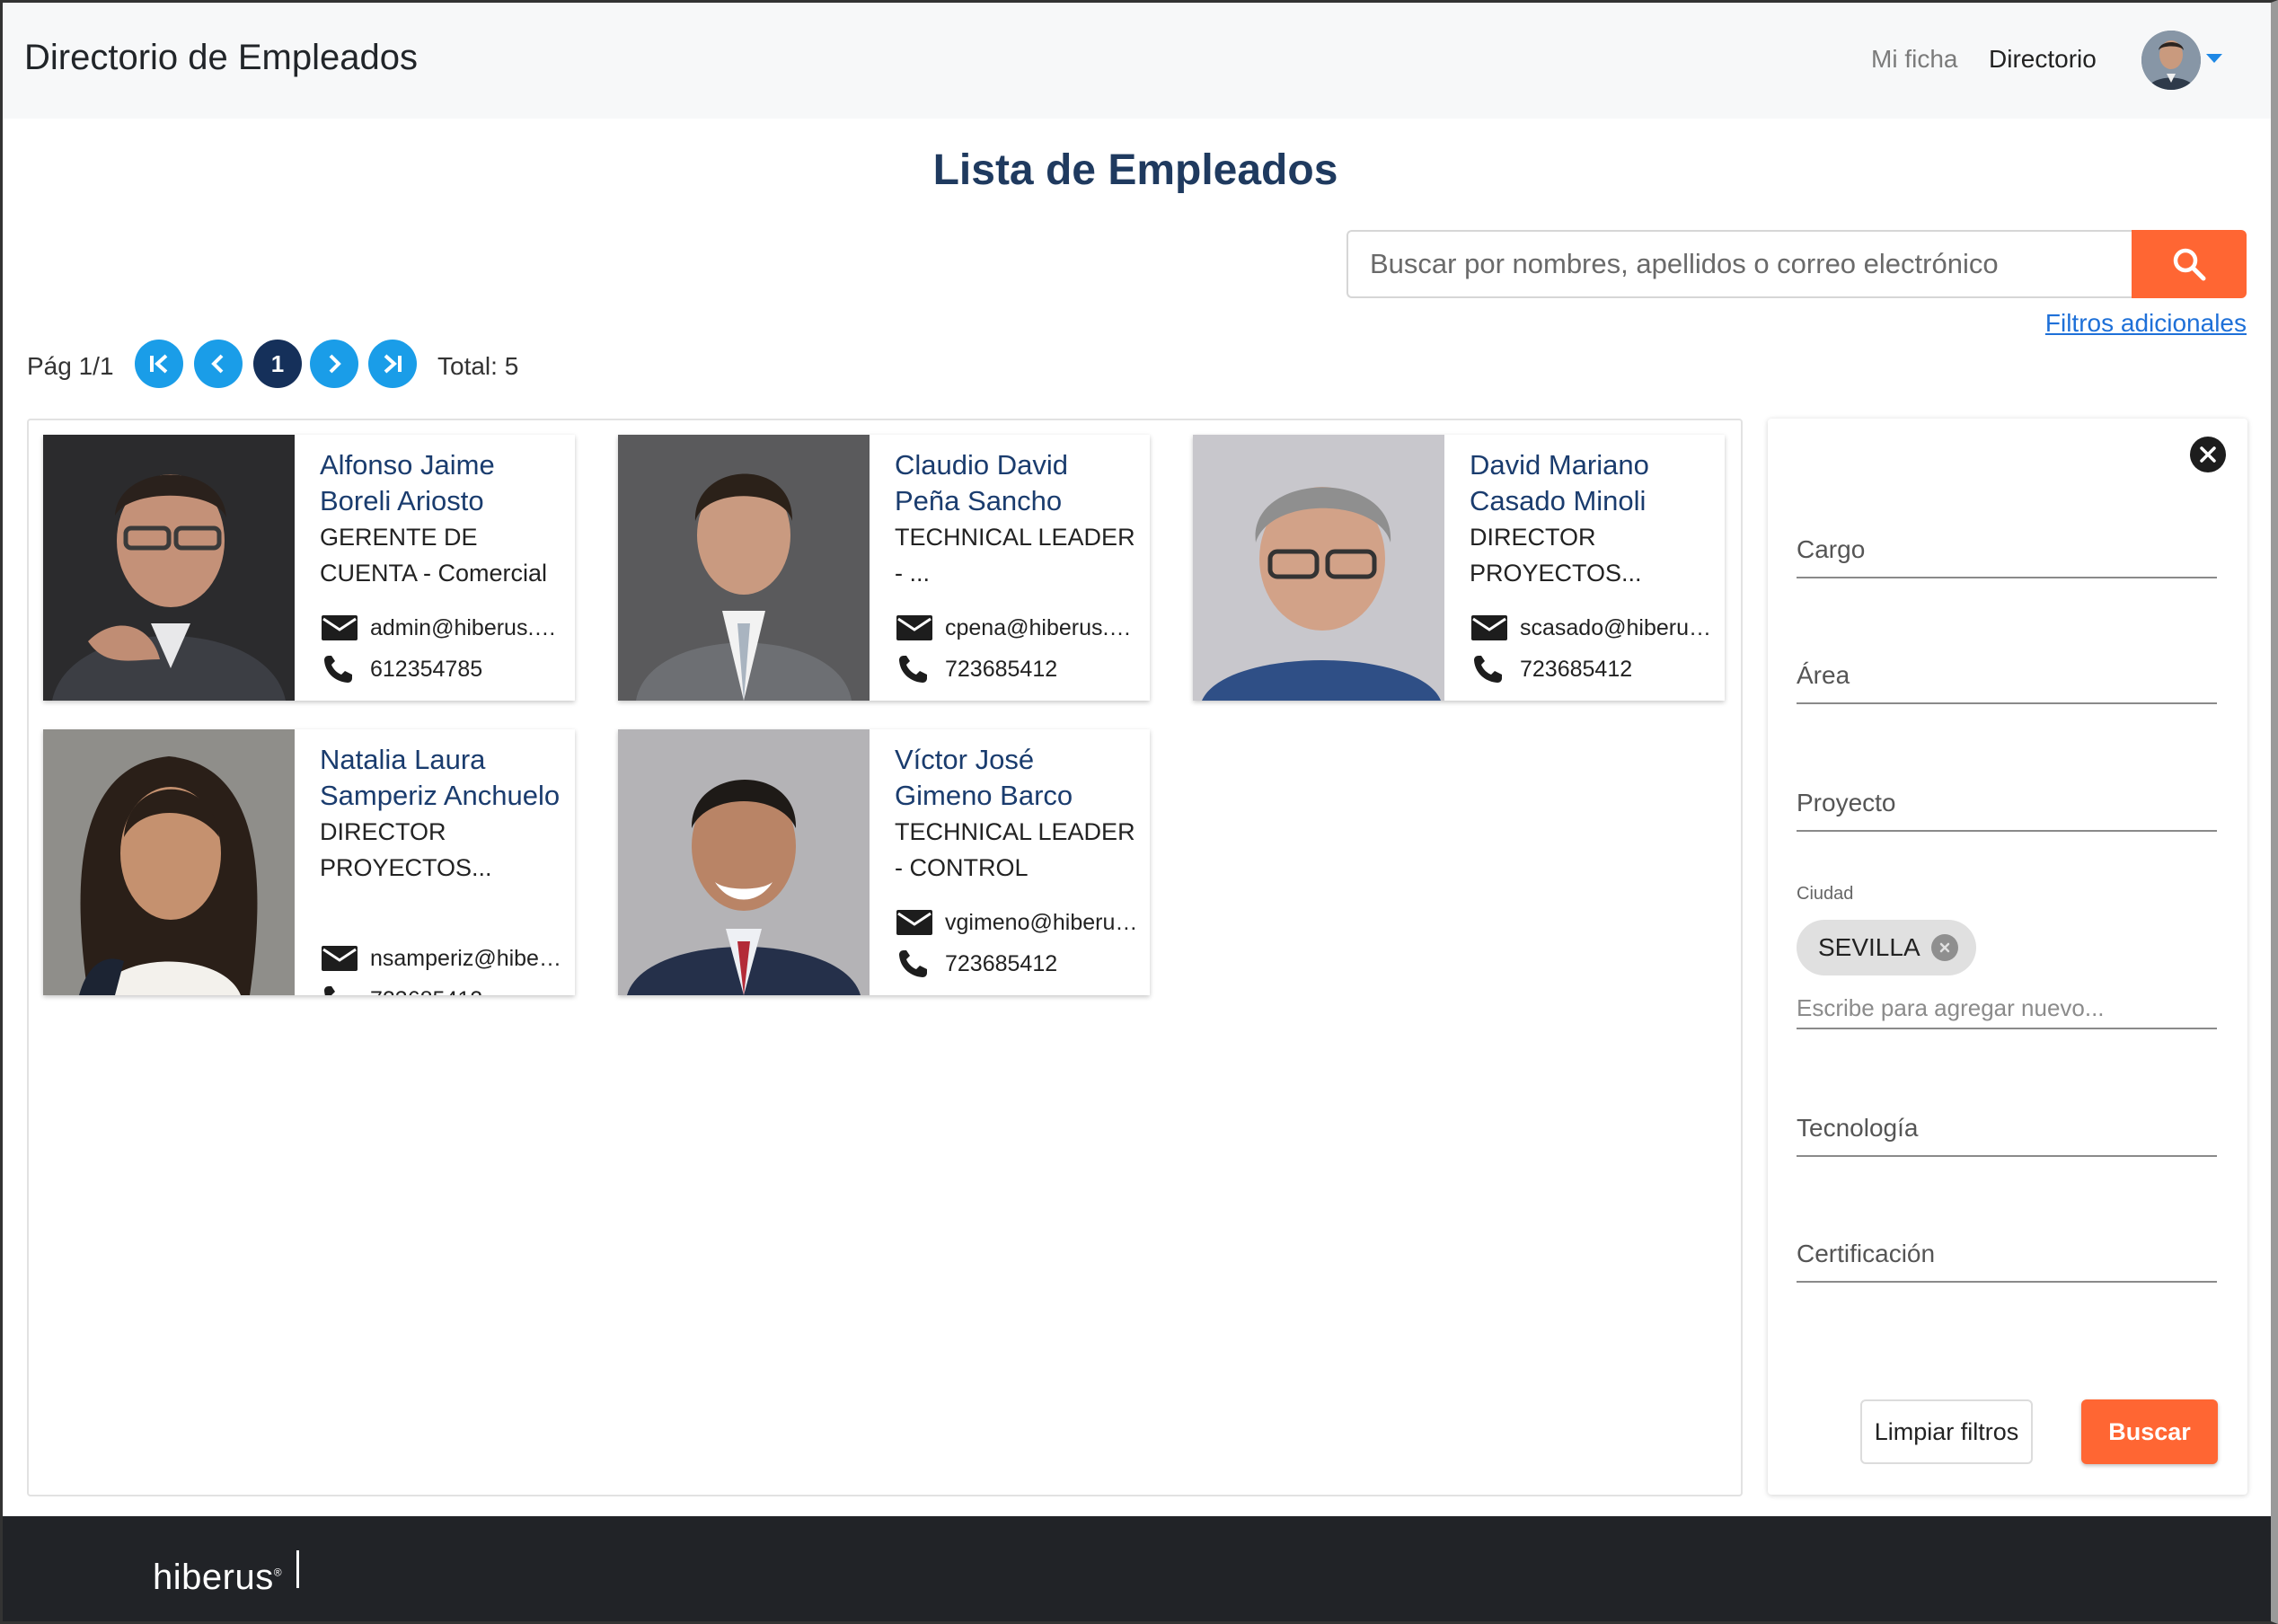 This screenshot has height=1624, width=2278. I want to click on next-page-button, so click(334, 364).